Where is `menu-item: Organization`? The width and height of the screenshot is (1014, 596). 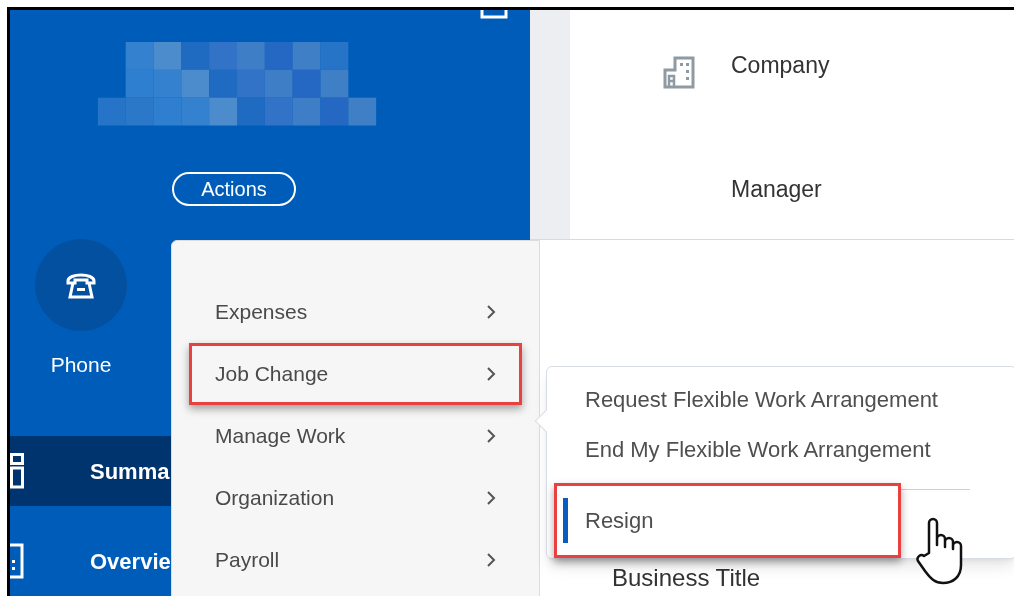 menu-item: Organization is located at coordinates (355, 498).